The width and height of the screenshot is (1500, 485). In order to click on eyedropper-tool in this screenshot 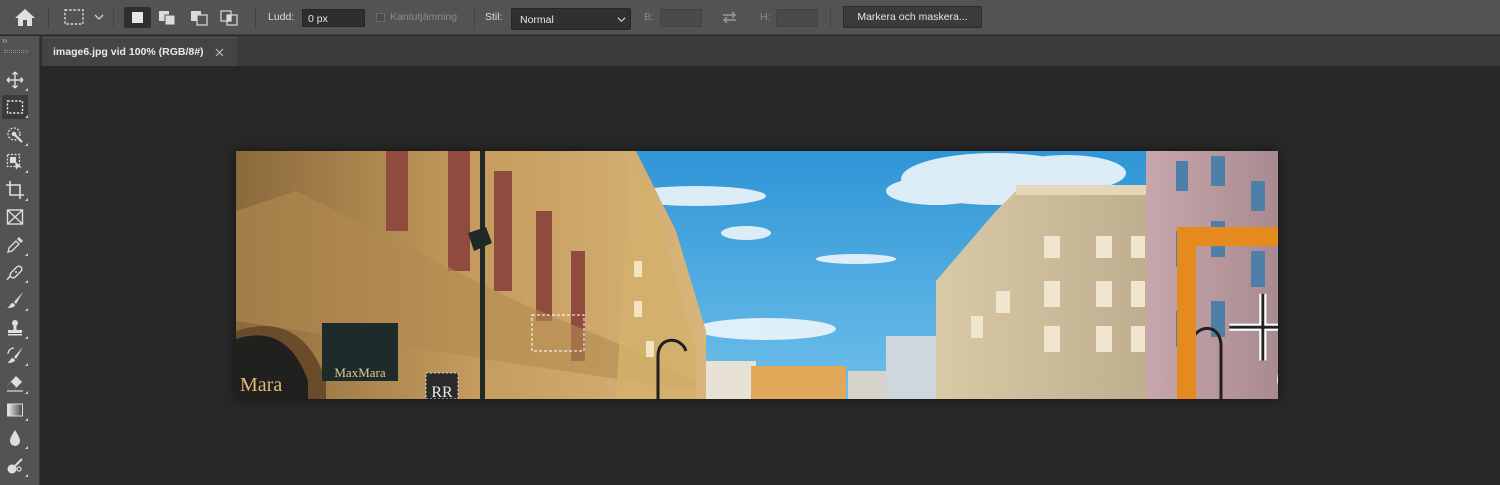, I will do `click(15, 245)`.